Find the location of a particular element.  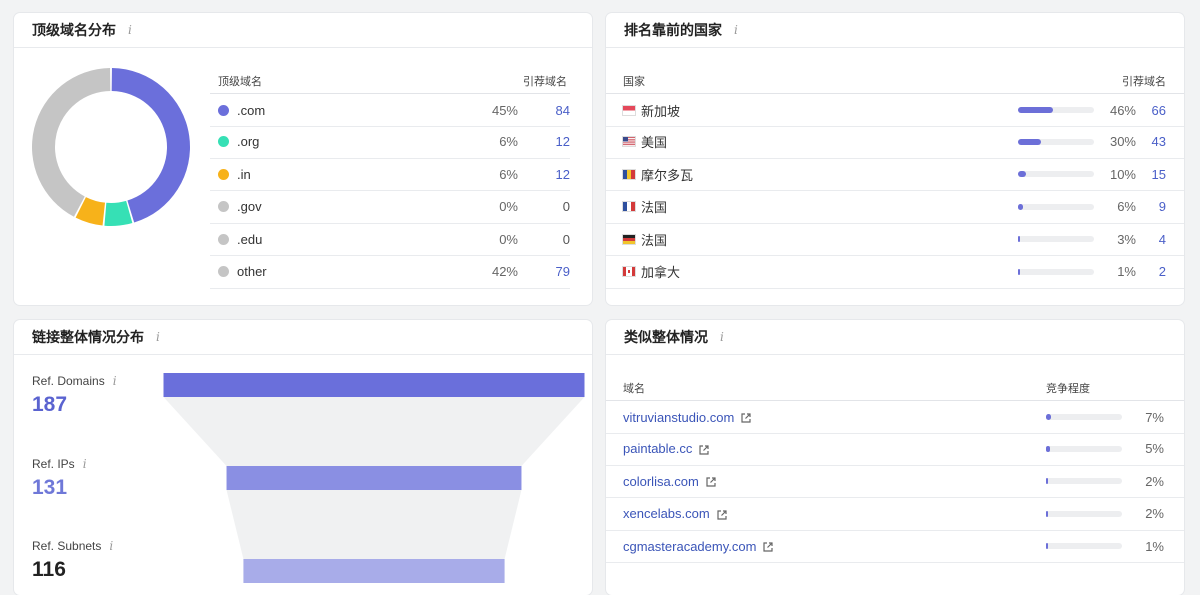

links-card-title: 链接整体情况分布 is located at coordinates (88, 337).